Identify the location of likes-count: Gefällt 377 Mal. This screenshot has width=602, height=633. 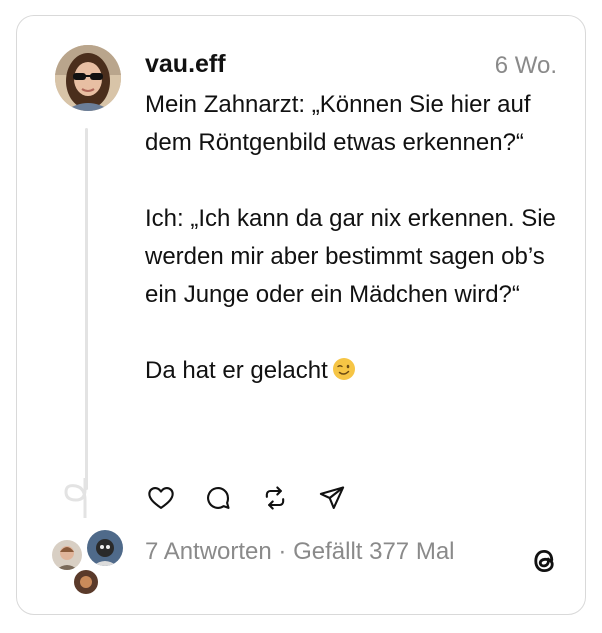
(373, 551).